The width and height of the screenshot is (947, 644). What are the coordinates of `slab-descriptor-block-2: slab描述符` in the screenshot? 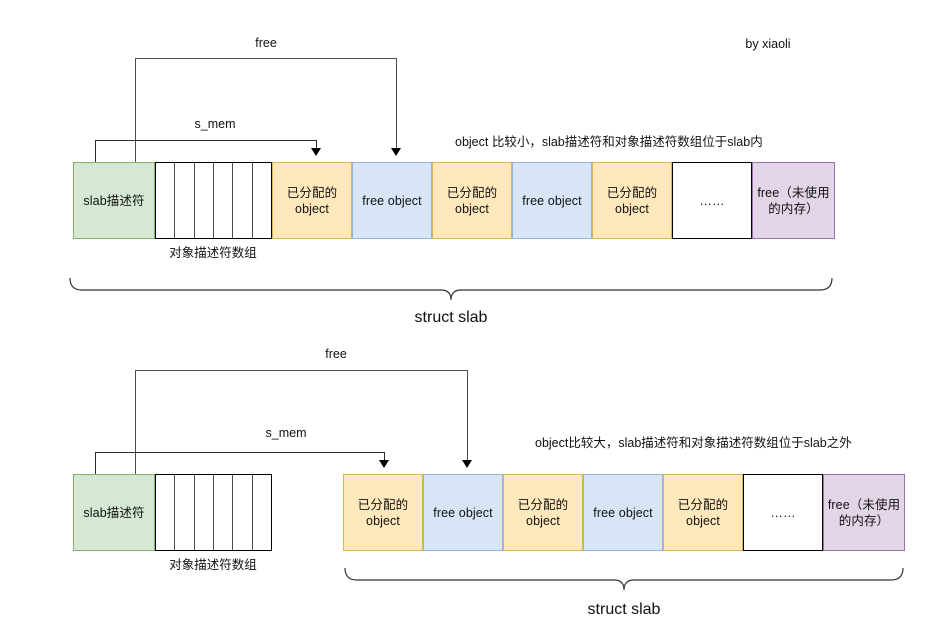 It's located at (114, 512).